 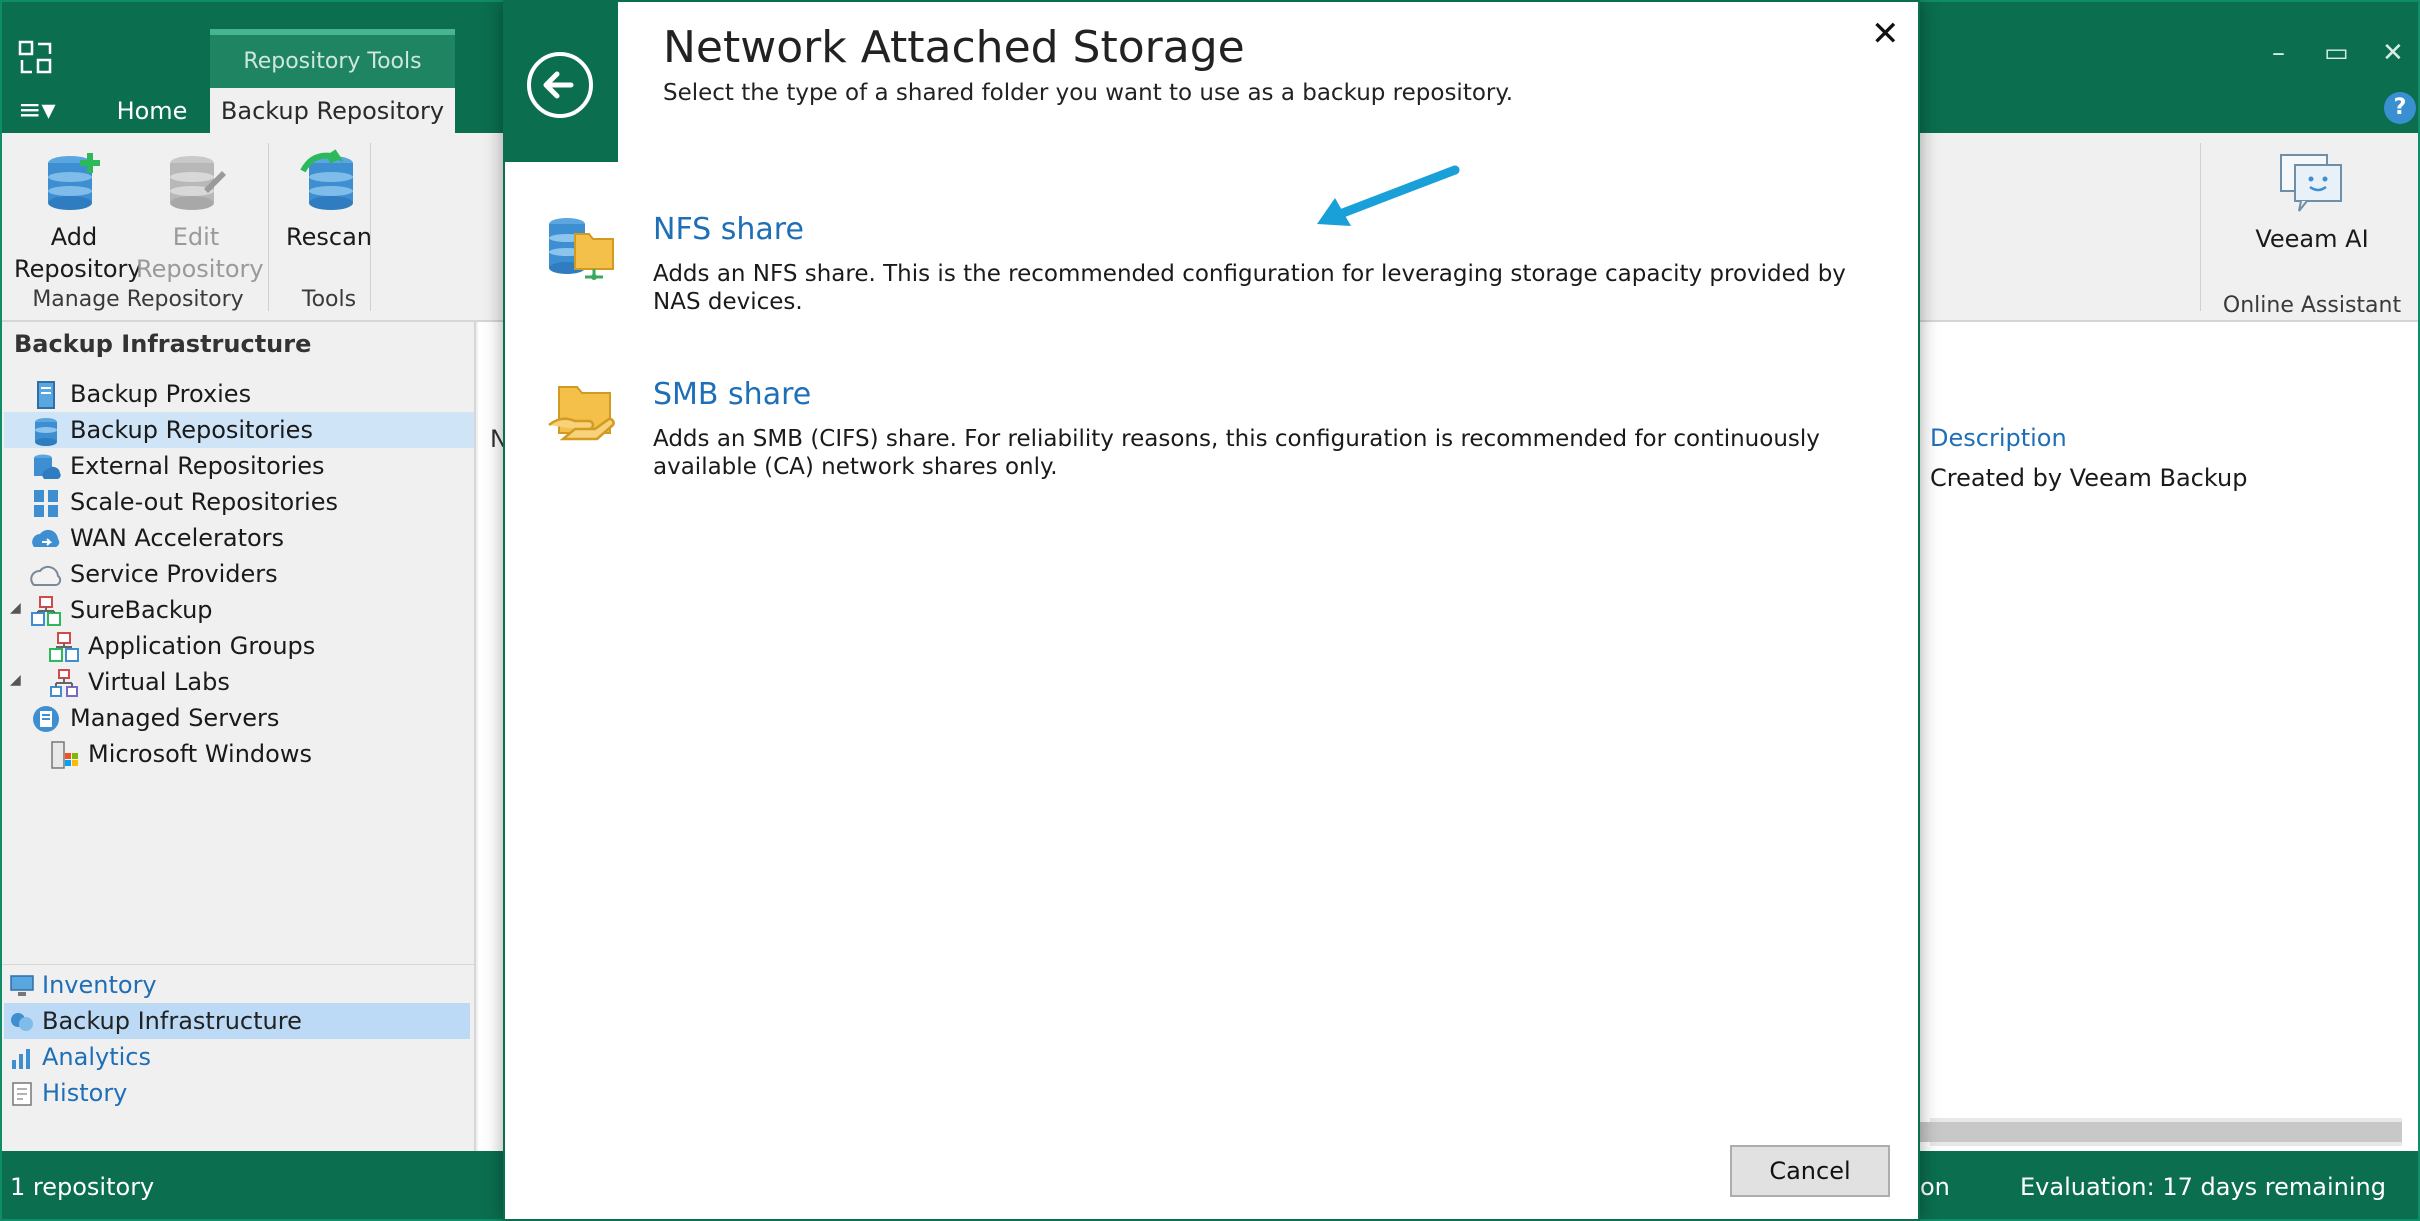 What do you see at coordinates (197, 466) in the screenshot?
I see `tree-item-label: External Repositories` at bounding box center [197, 466].